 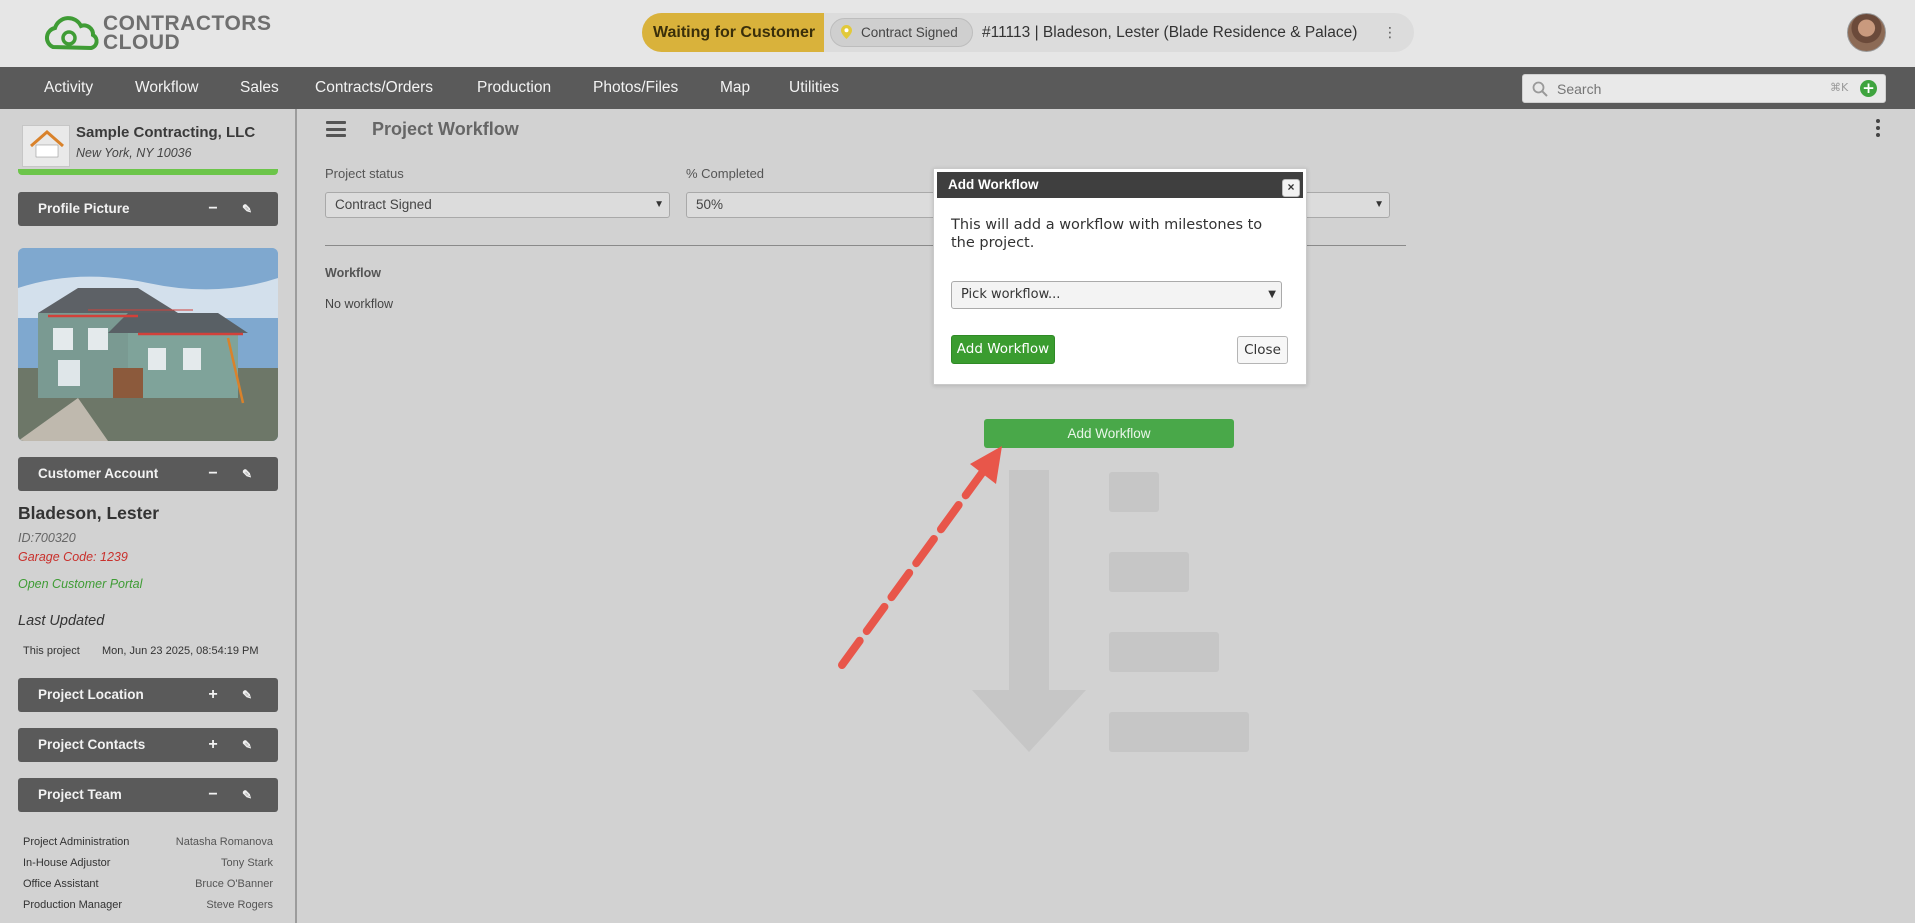 What do you see at coordinates (47, 538) in the screenshot?
I see `customer-id: ID:700320` at bounding box center [47, 538].